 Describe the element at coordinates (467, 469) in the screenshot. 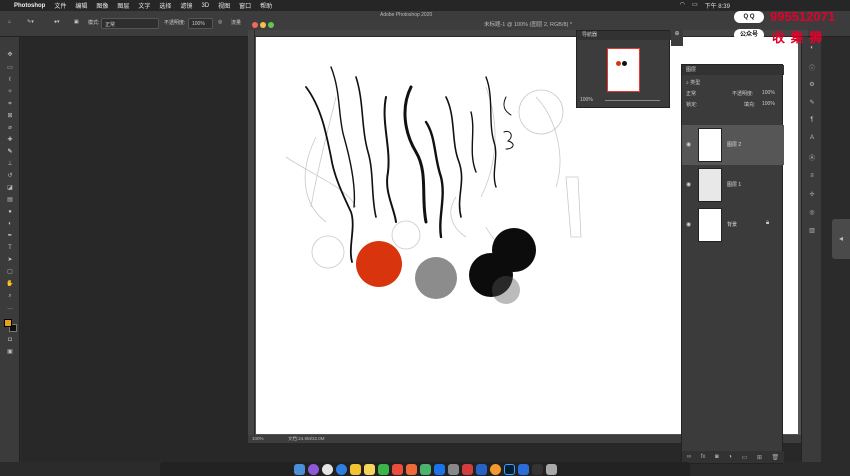

I see `music-icon` at that location.